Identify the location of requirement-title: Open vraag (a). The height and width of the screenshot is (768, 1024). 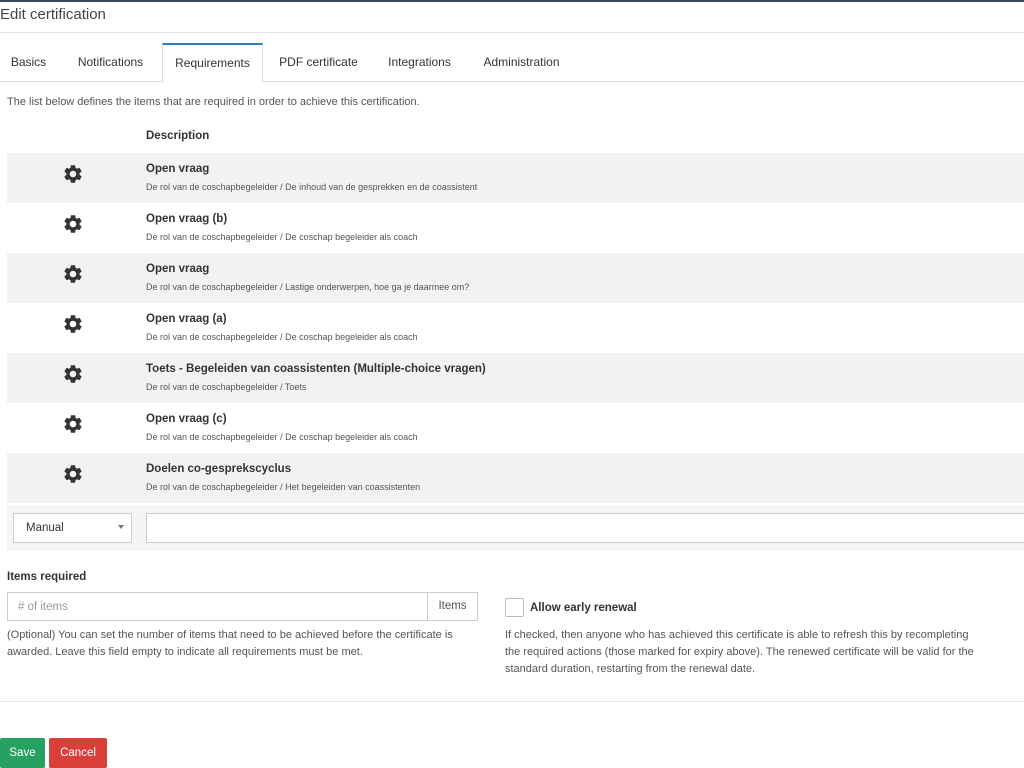
(186, 319).